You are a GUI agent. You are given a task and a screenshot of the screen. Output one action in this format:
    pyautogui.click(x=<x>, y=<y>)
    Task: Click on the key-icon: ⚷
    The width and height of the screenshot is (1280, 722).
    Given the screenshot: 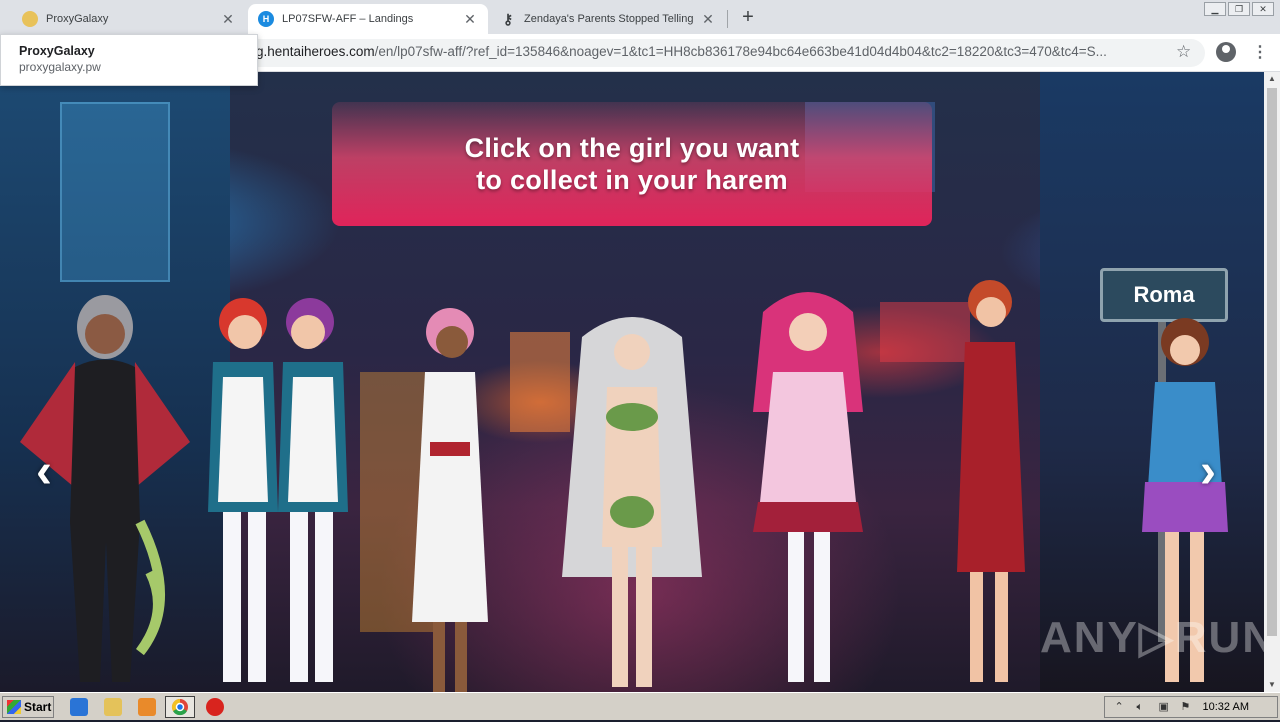 What is the action you would take?
    pyautogui.click(x=508, y=18)
    